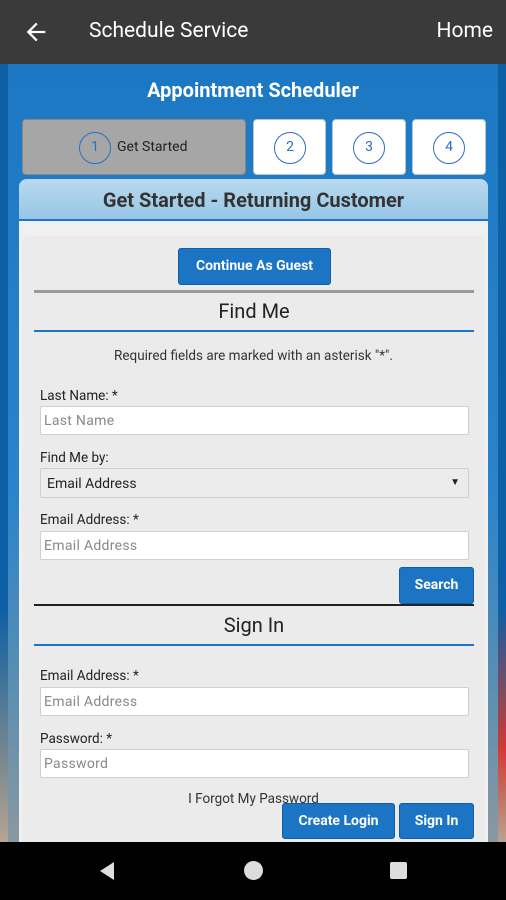 Image resolution: width=506 pixels, height=900 pixels. What do you see at coordinates (152, 147) in the screenshot?
I see `step-label: Get Started` at bounding box center [152, 147].